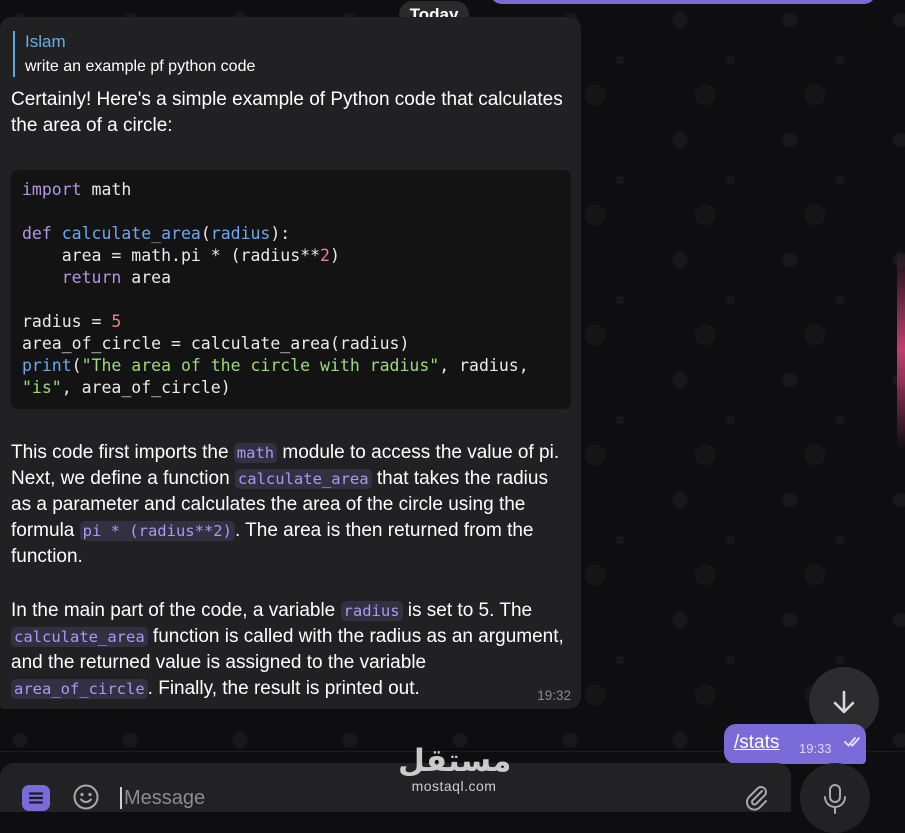  Describe the element at coordinates (484, 365) in the screenshot. I see `code-text: , radius,` at that location.